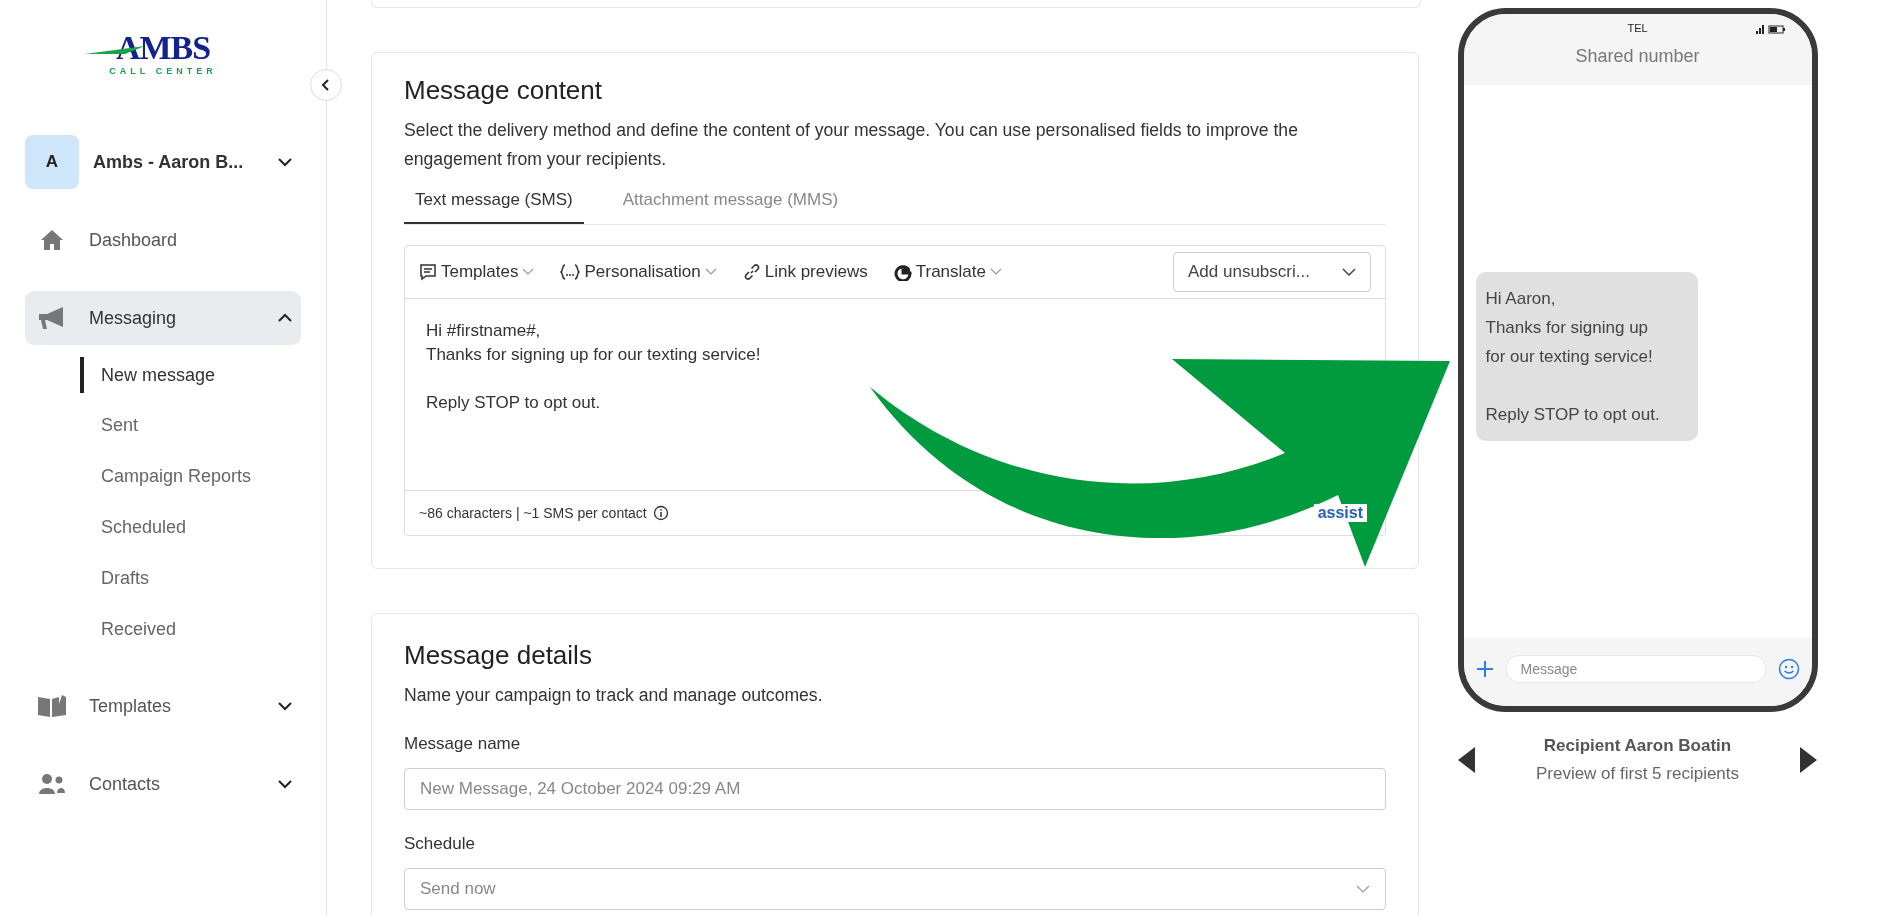  I want to click on nav-subitem: Received, so click(190, 629).